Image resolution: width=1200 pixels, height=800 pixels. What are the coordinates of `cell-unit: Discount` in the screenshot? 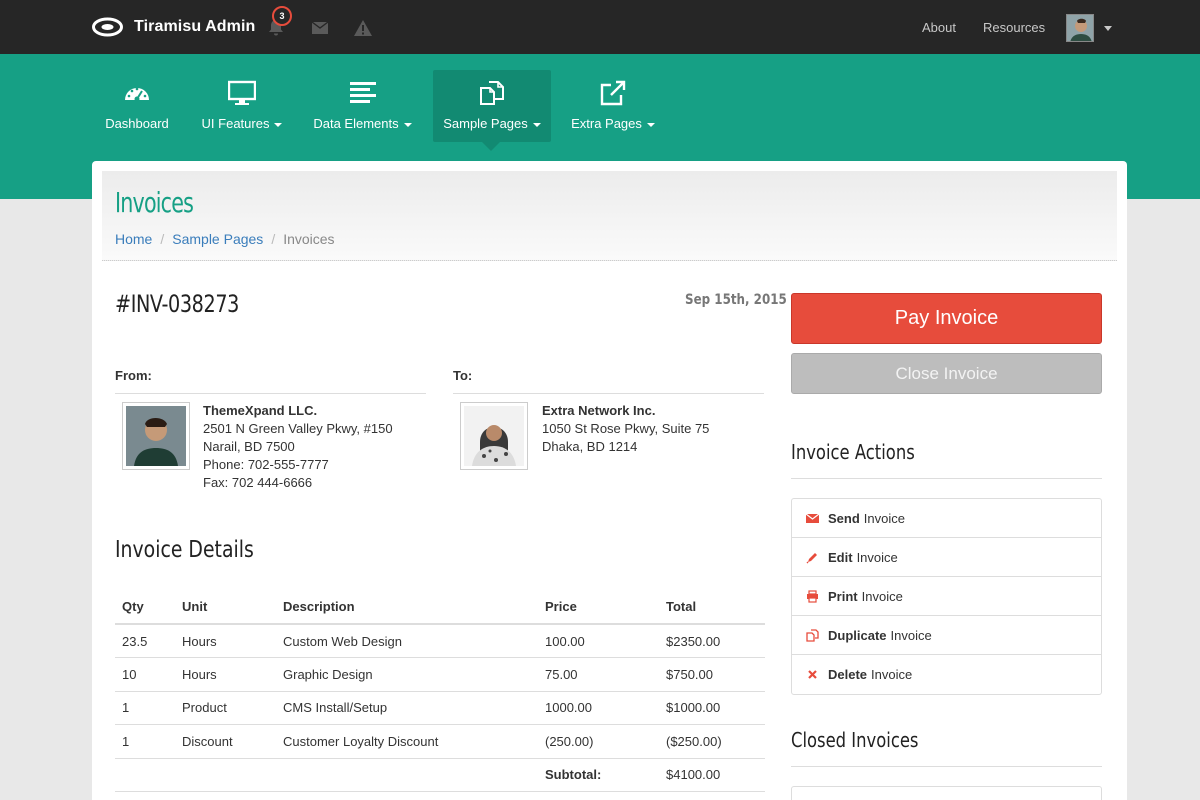 It's located at (225, 741).